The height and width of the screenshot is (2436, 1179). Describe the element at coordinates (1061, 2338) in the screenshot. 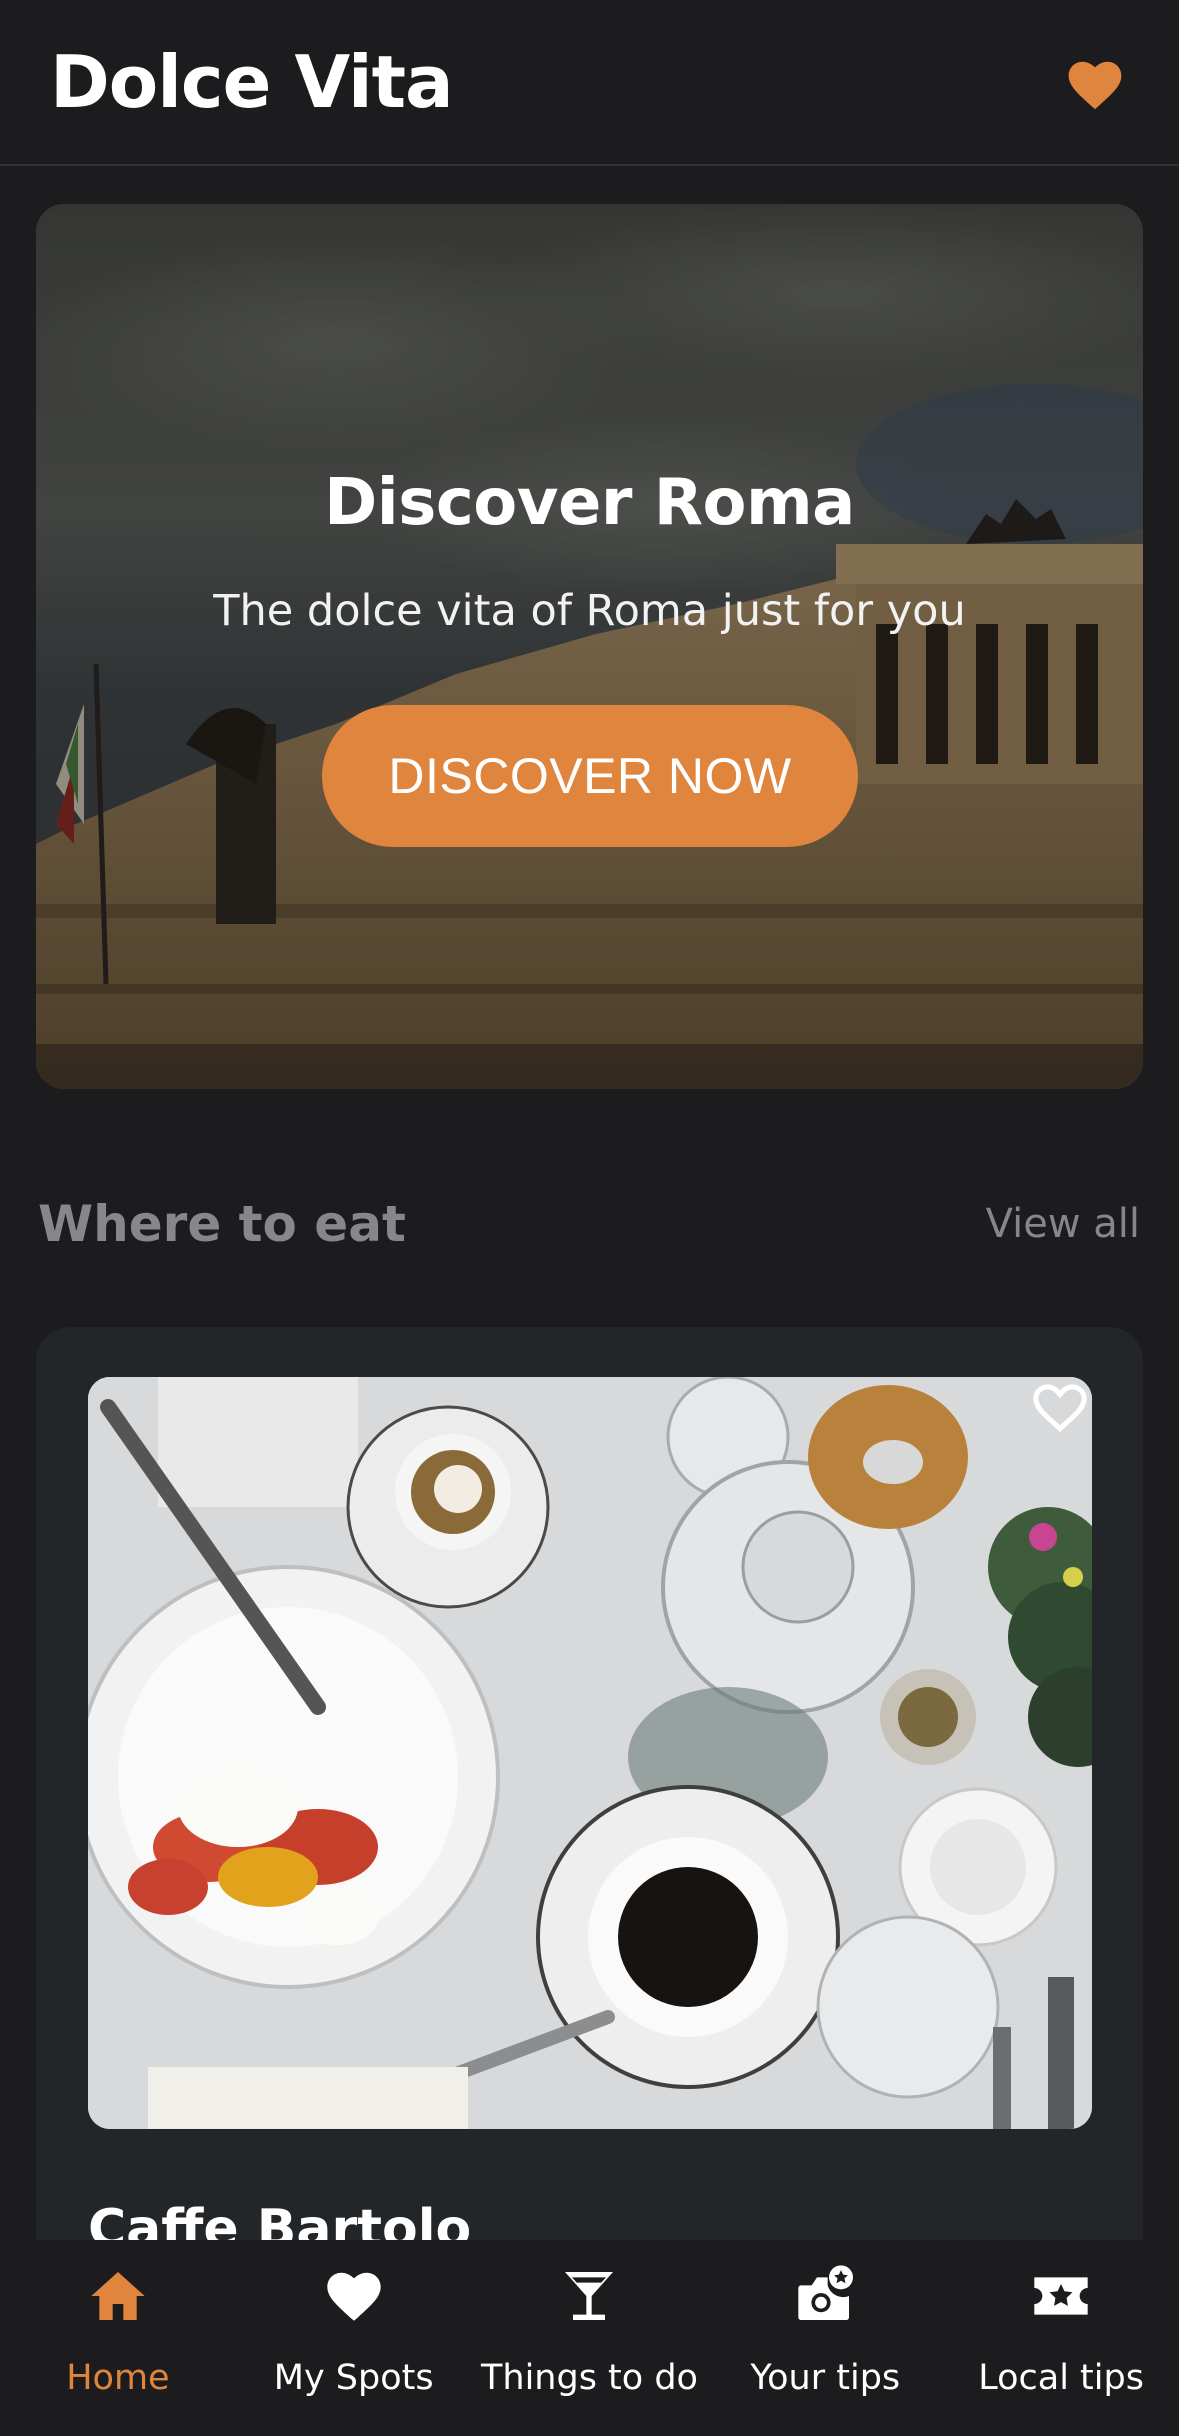

I see `nav-item-local-tips: Local tips` at that location.